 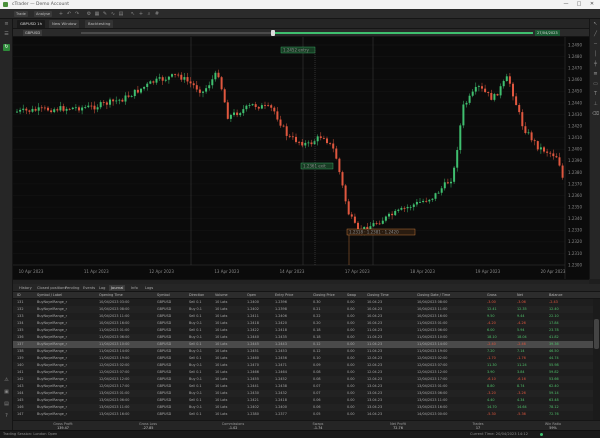 I want to click on y-tick-label: 1.2480, so click(x=575, y=56).